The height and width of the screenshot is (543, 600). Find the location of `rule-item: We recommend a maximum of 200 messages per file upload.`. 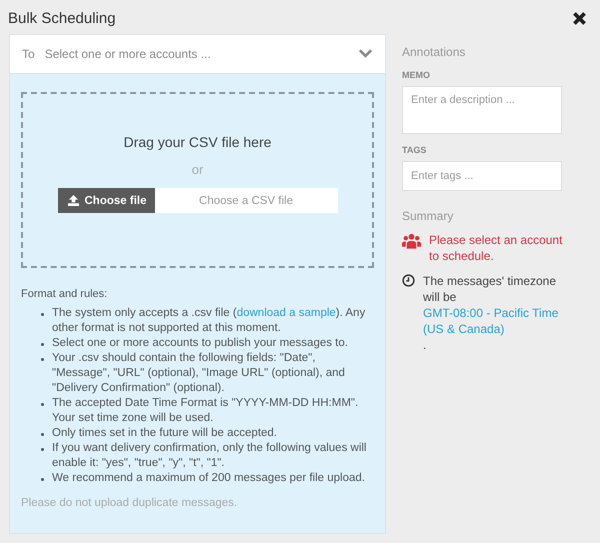

rule-item: We recommend a maximum of 200 messages per file upload. is located at coordinates (207, 478).